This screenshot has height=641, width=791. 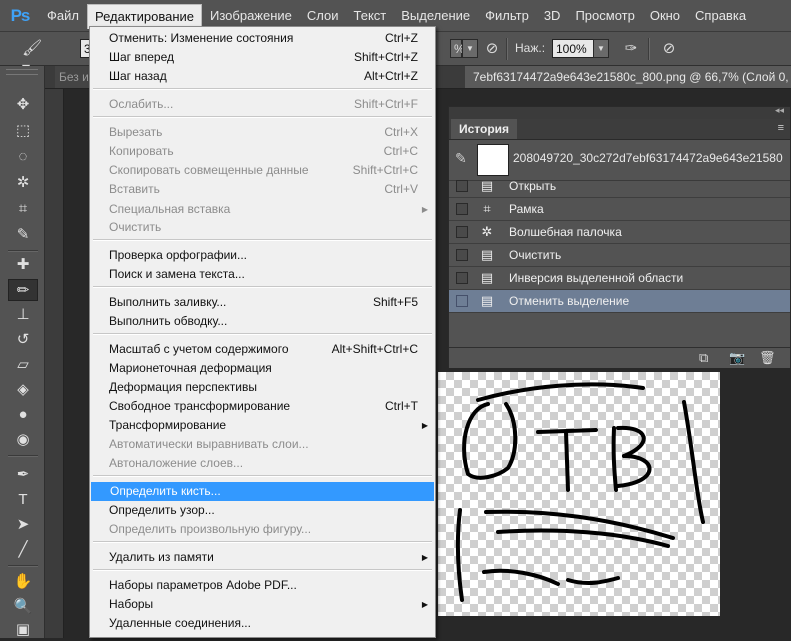 I want to click on brush-preset-icon: 🖌▾, so click(x=36, y=57).